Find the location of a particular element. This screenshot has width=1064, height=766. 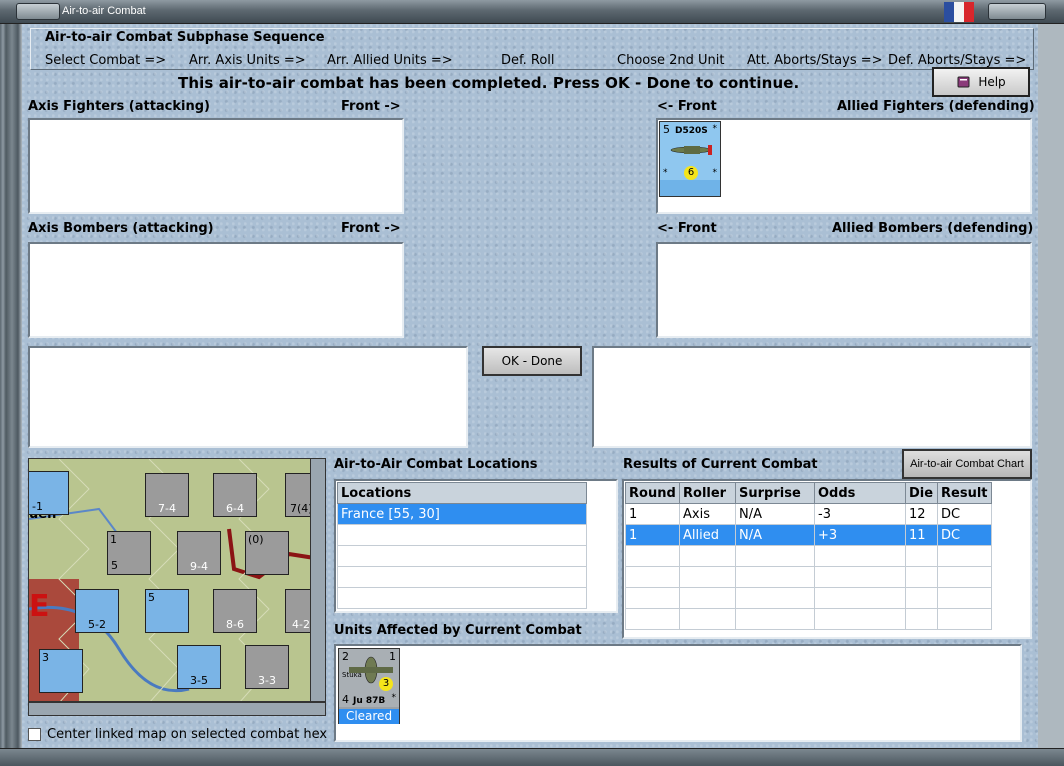

units-affected-box: 2 1 Stuka 3 4 Ju 87B * Cleared is located at coordinates (678, 693).